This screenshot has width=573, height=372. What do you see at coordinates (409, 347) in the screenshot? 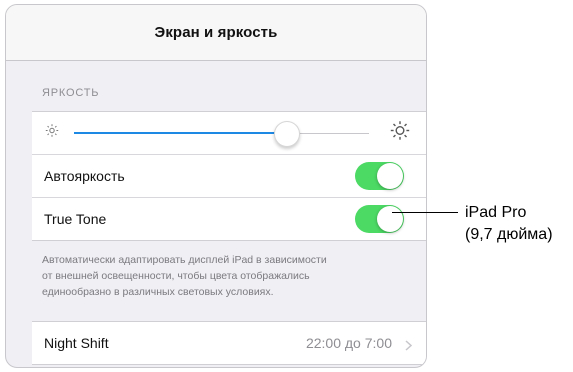
I see `chevron-right-icon` at bounding box center [409, 347].